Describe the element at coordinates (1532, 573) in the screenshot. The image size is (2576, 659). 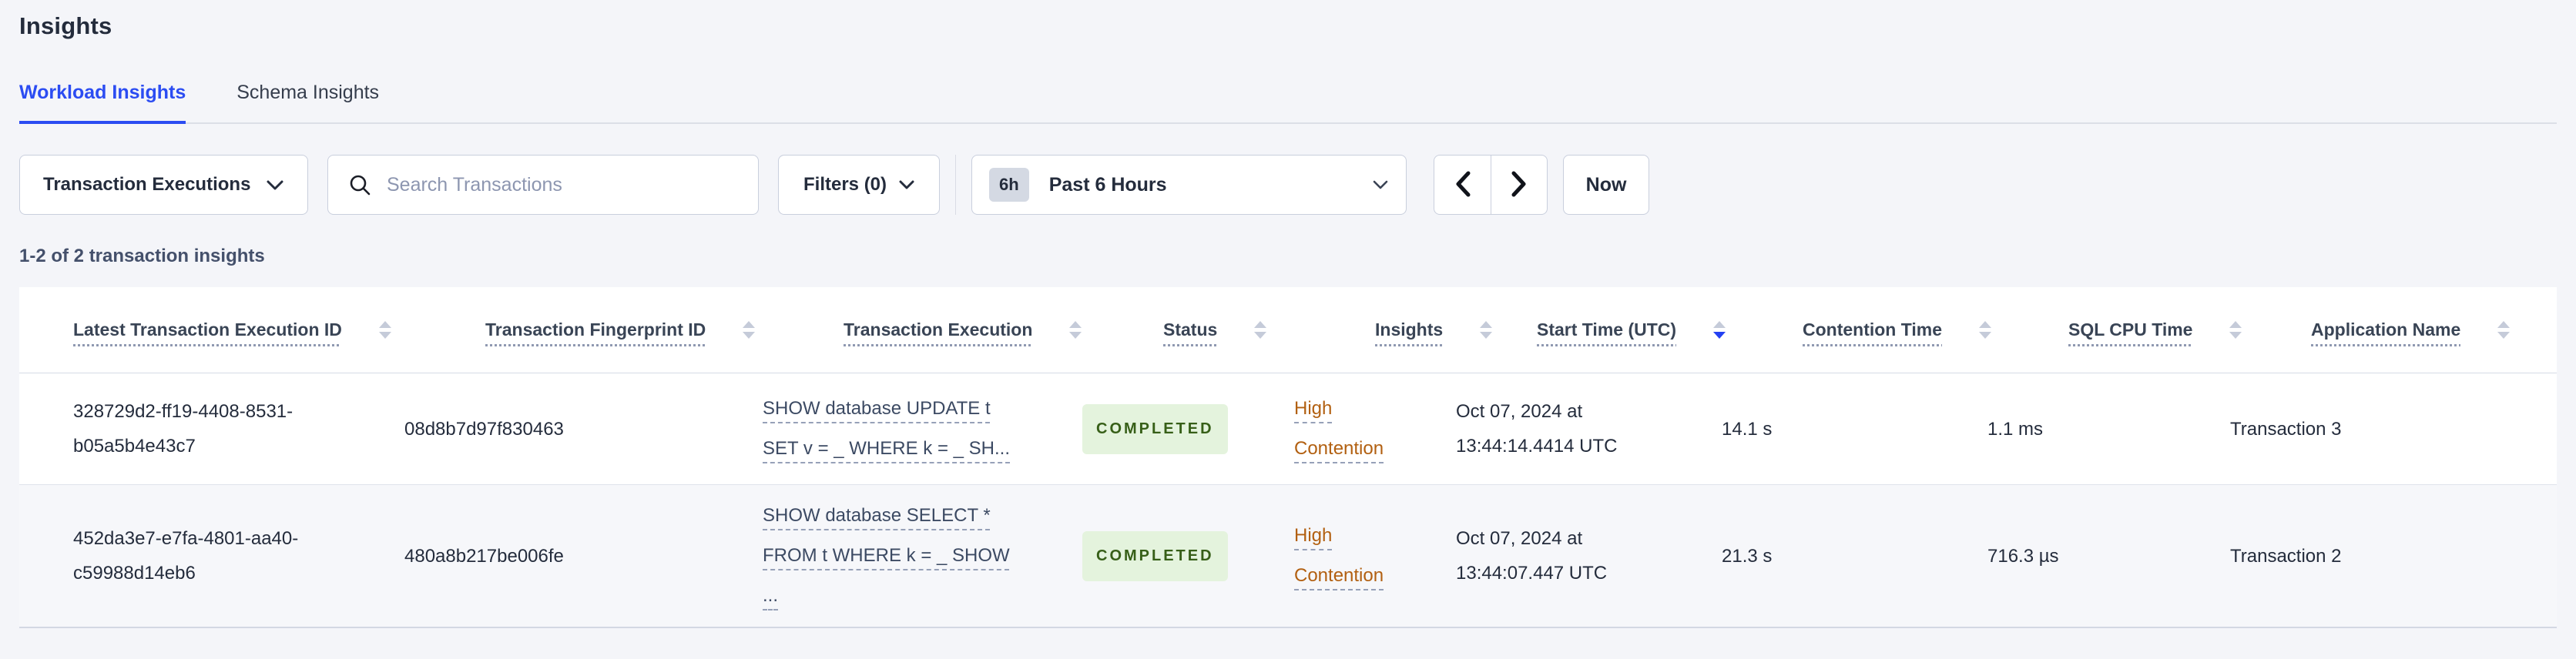
I see `start-time-clock: 13:44:07.447 UTC` at that location.